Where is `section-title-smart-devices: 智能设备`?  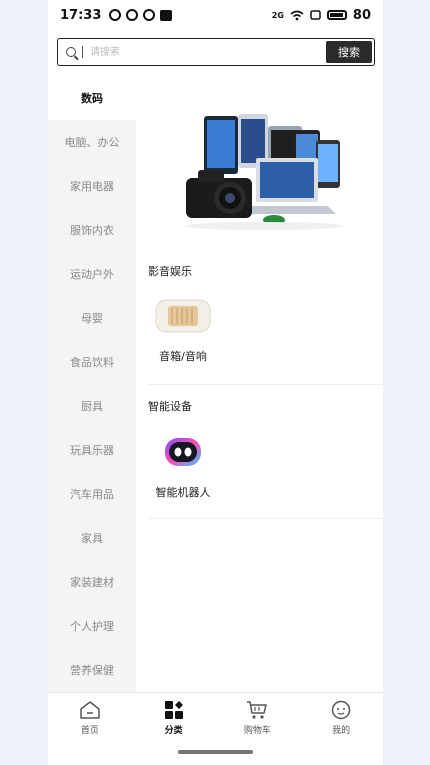 section-title-smart-devices: 智能设备 is located at coordinates (170, 406).